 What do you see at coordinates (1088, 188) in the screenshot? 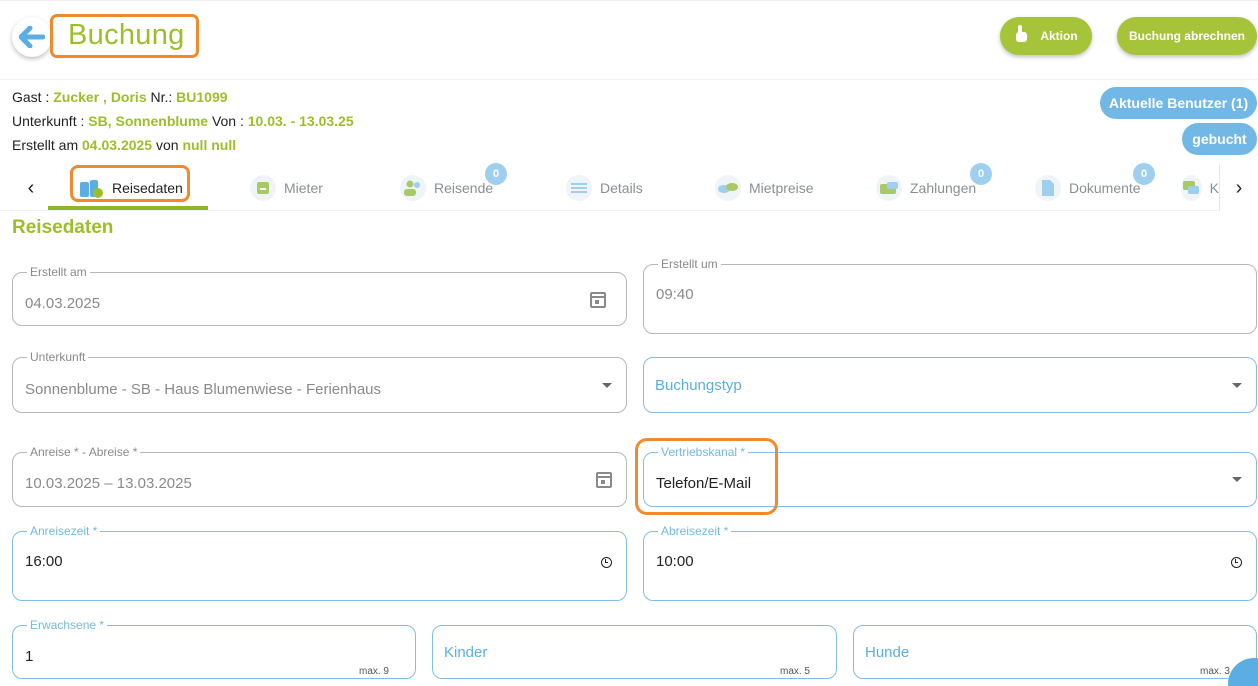
I see `tab-dokumente: Dokumente` at bounding box center [1088, 188].